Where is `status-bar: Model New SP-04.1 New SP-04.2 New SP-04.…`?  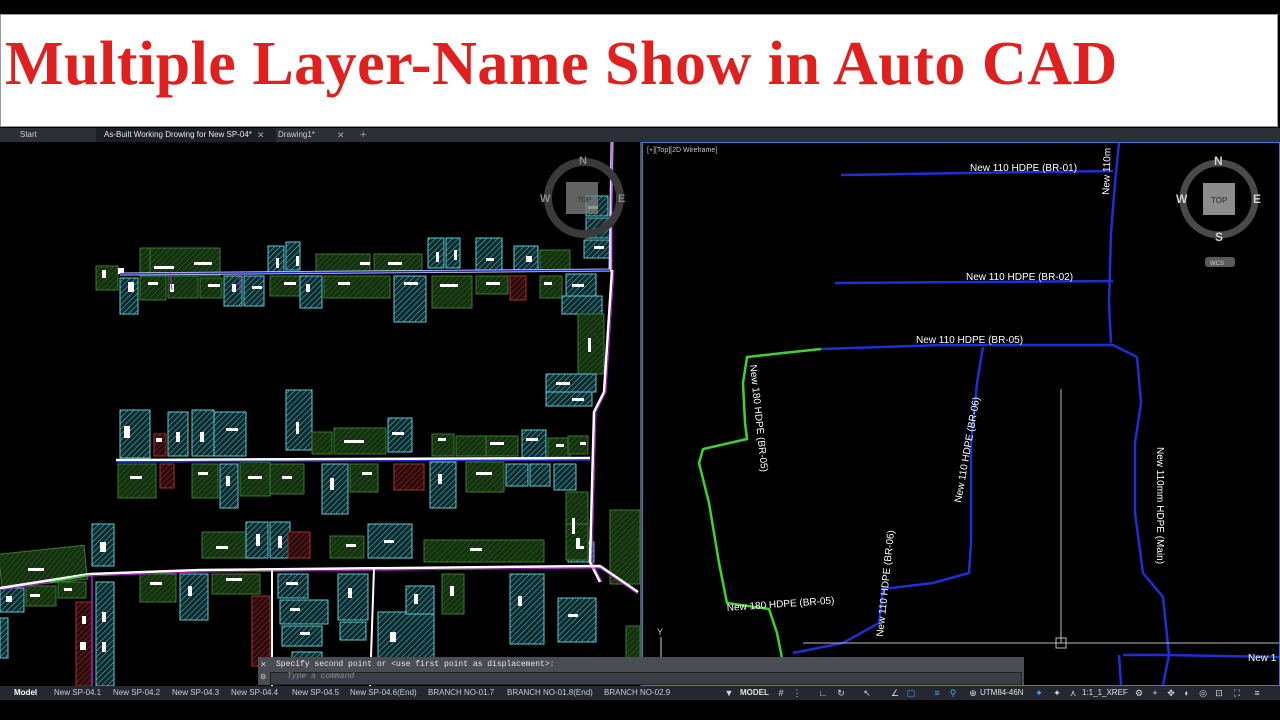
status-bar: Model New SP-04.1 New SP-04.2 New SP-04.… is located at coordinates (640, 693).